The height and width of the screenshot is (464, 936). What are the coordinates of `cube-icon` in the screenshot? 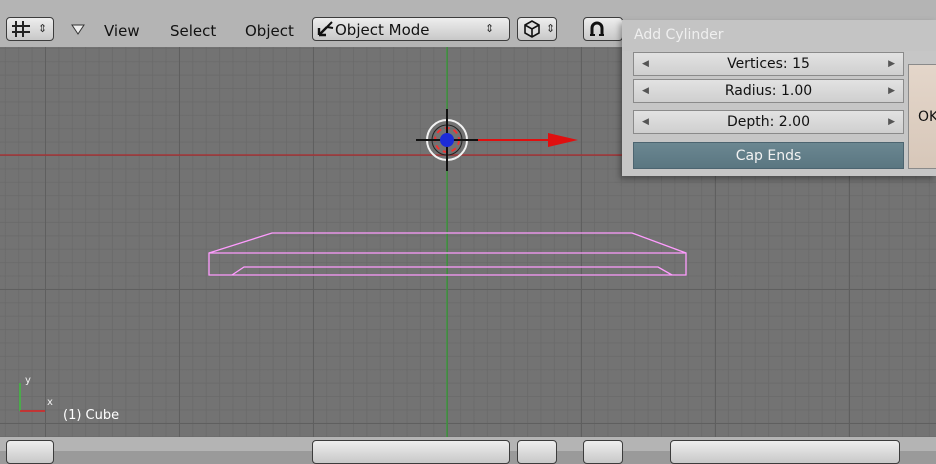 It's located at (532, 29).